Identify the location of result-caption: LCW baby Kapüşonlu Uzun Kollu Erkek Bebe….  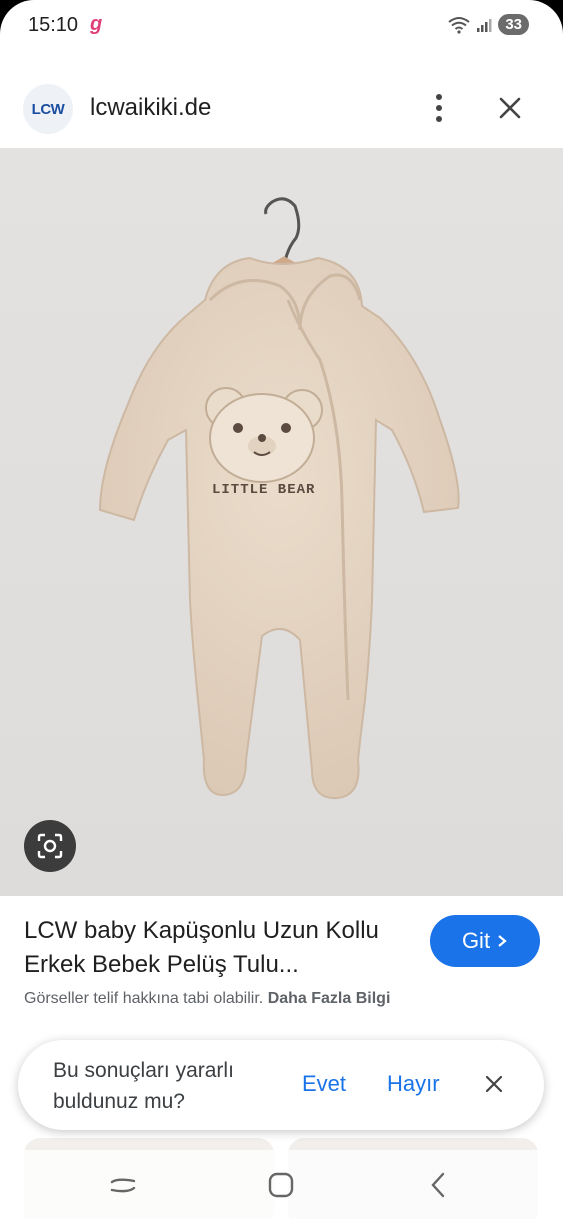
(281, 966).